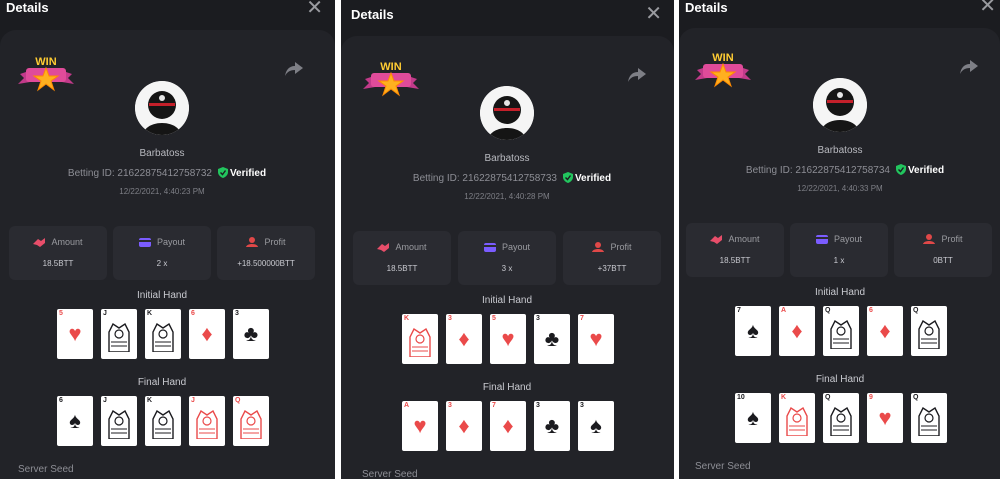 This screenshot has height=479, width=1000. Describe the element at coordinates (612, 258) in the screenshot. I see `stat-profit: Profit +37BTT` at that location.